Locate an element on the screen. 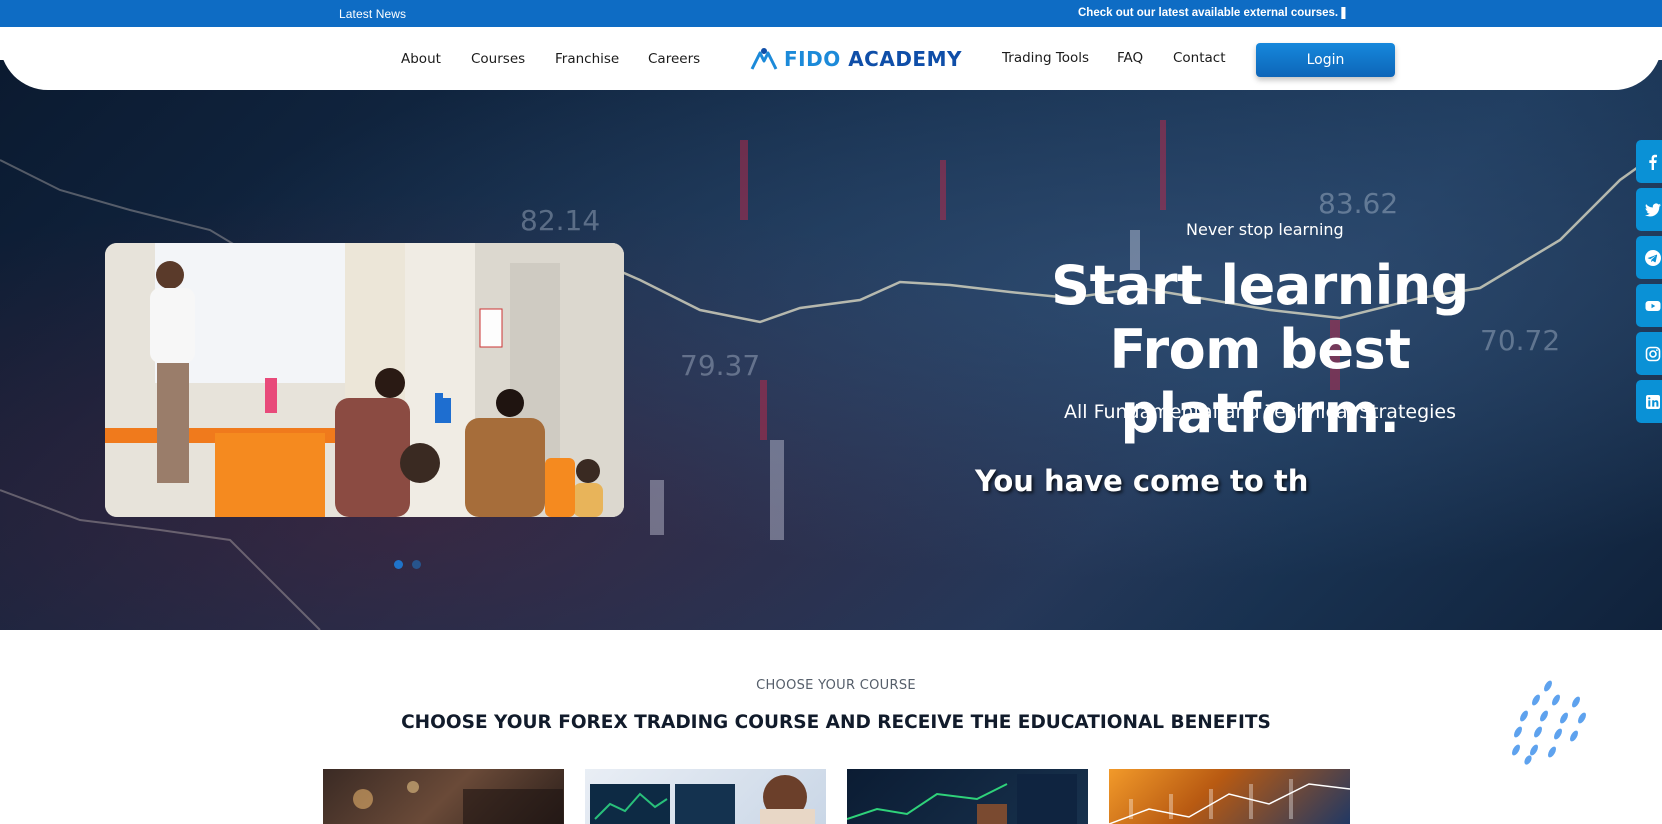  hero-title-line-2: From best platform. is located at coordinates (1260, 381).